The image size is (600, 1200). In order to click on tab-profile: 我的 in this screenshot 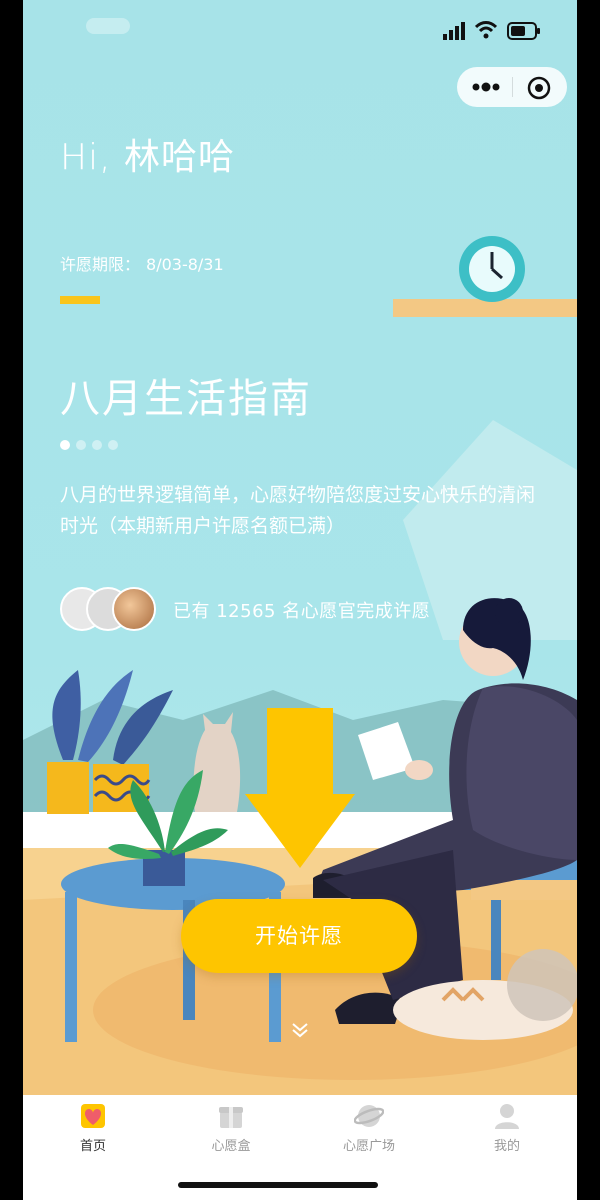, I will do `click(507, 1131)`.